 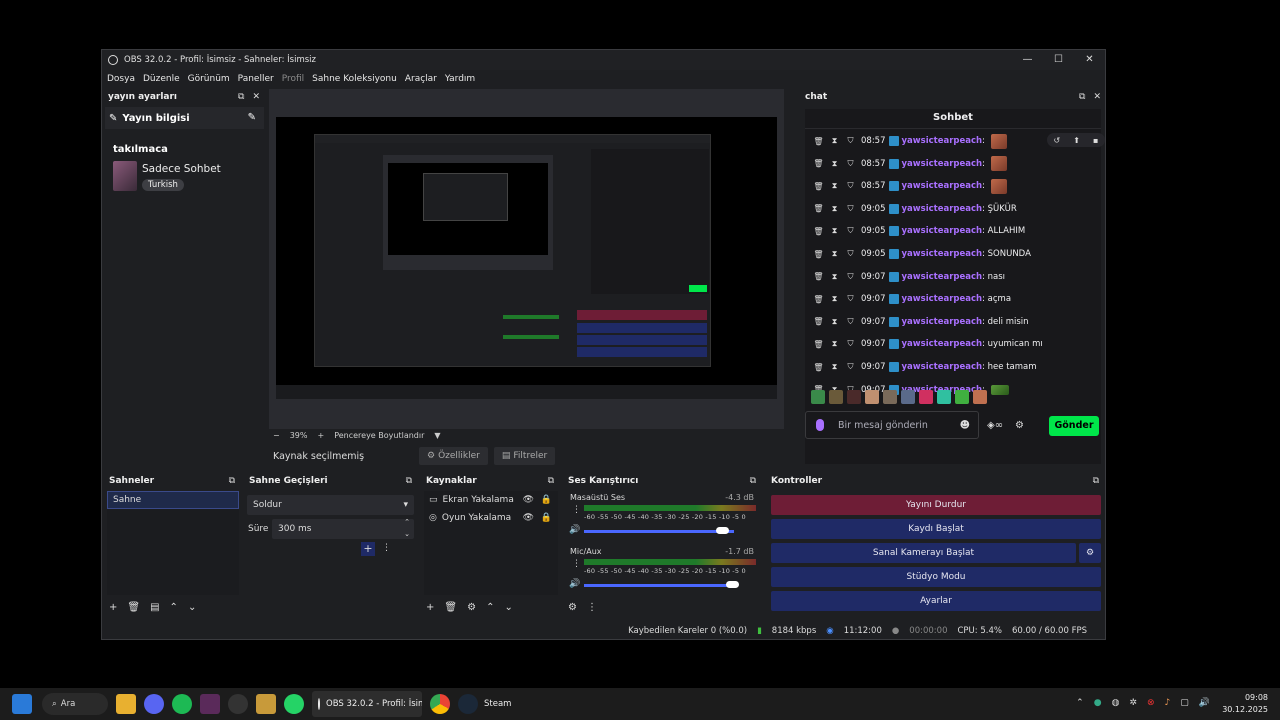 What do you see at coordinates (574, 584) in the screenshot?
I see `speaker-icon: 🔊` at bounding box center [574, 584].